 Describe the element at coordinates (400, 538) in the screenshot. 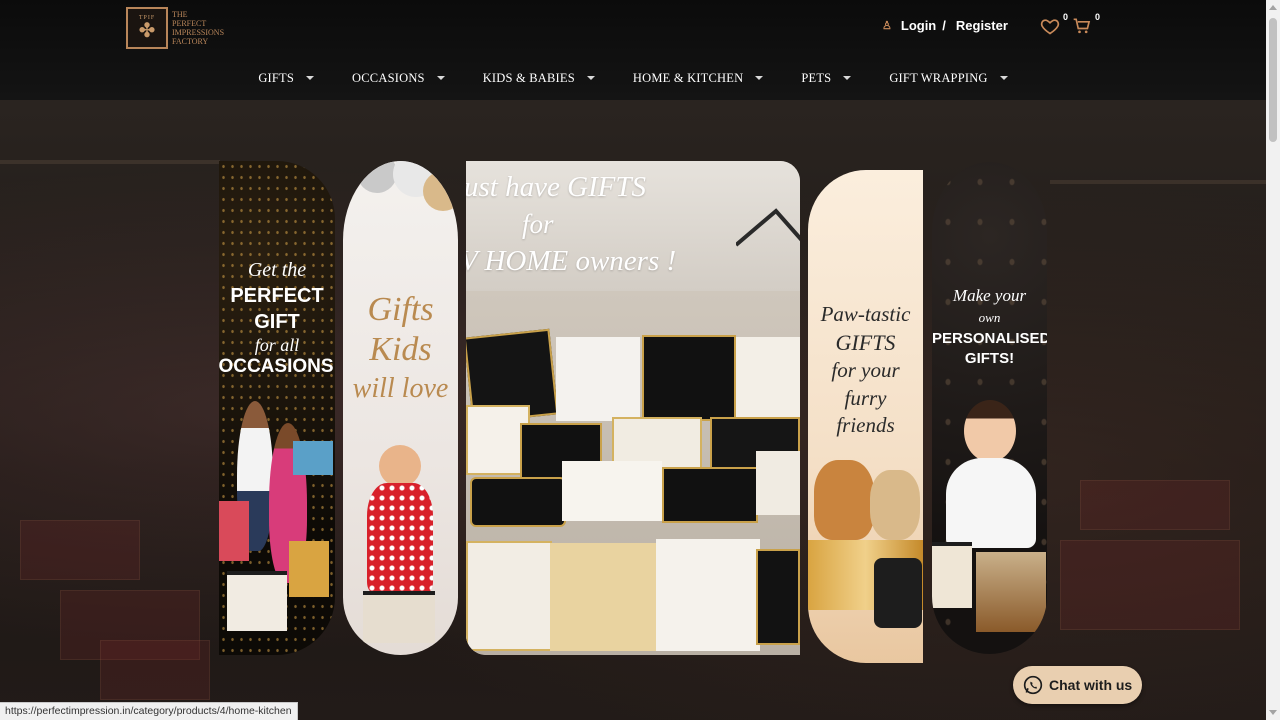

I see `child-dress` at that location.